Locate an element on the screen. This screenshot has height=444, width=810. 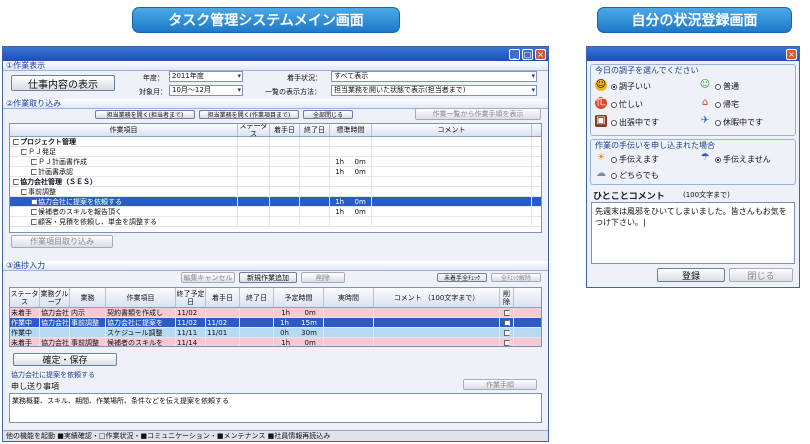
task-row-name: ＰＪ発足 is located at coordinates (124, 151).